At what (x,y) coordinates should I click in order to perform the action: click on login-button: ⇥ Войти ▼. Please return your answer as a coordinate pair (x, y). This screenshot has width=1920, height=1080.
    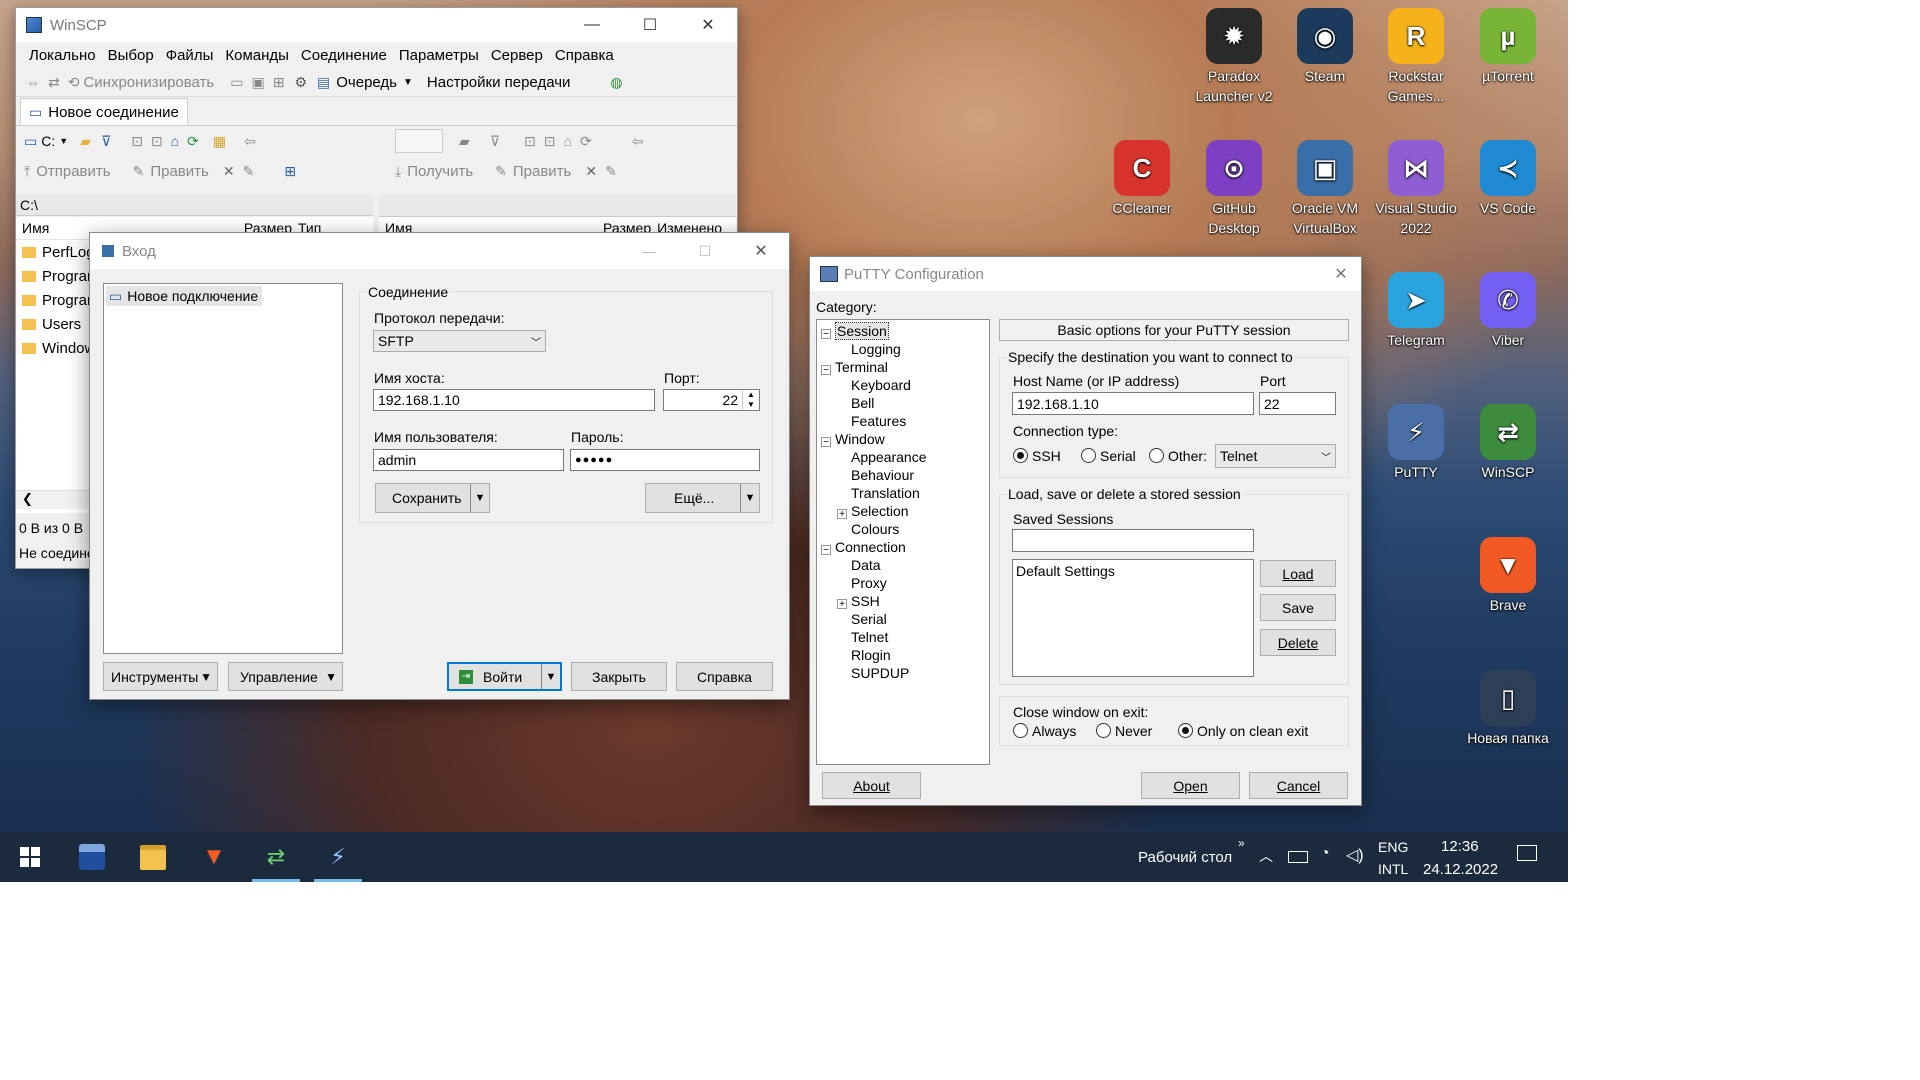
    Looking at the image, I should click on (504, 676).